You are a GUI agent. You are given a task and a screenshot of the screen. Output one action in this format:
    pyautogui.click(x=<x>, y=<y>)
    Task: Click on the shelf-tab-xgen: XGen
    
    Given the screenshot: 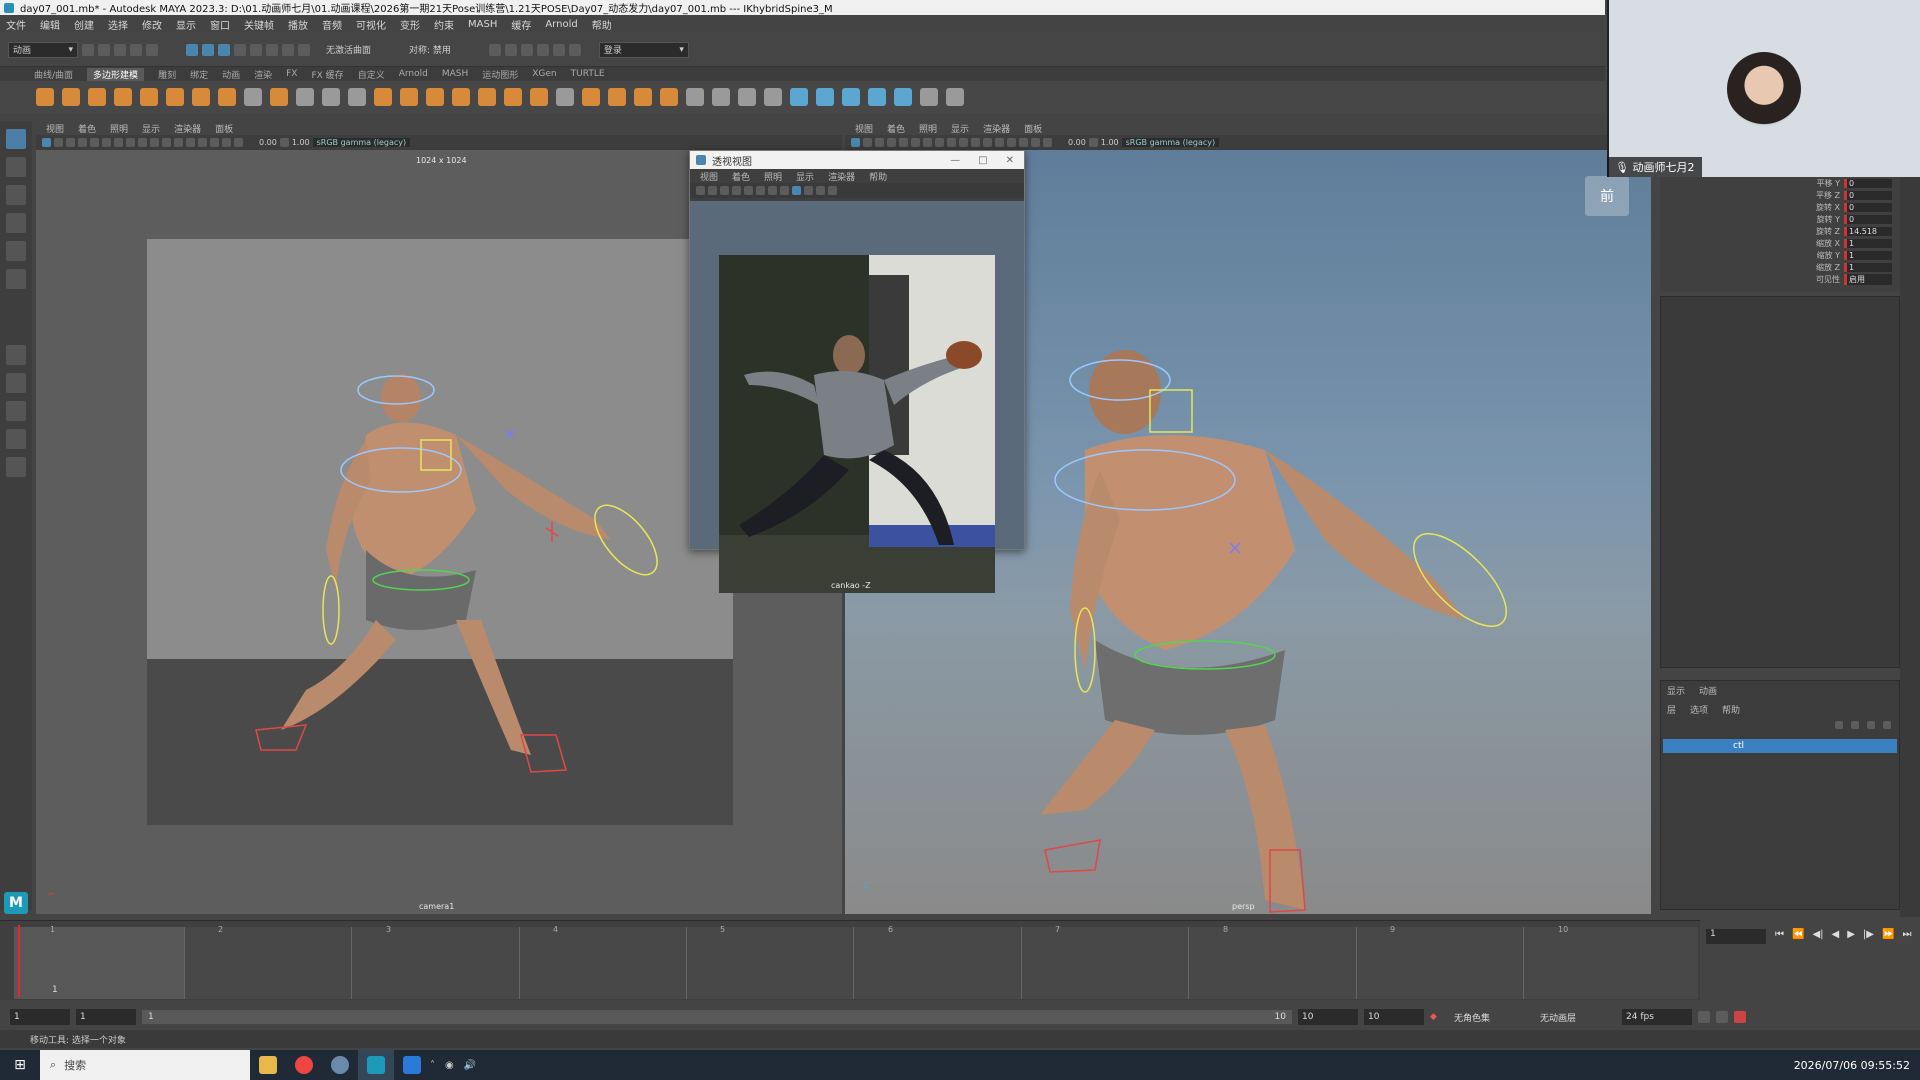 What is the action you would take?
    pyautogui.click(x=544, y=74)
    